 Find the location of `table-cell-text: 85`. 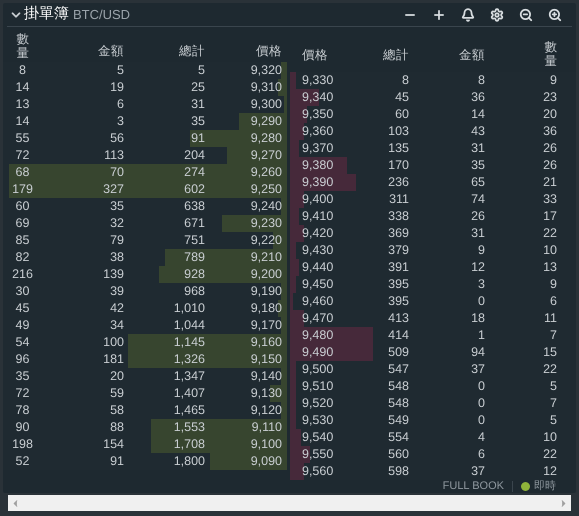

table-cell-text: 85 is located at coordinates (22, 240).